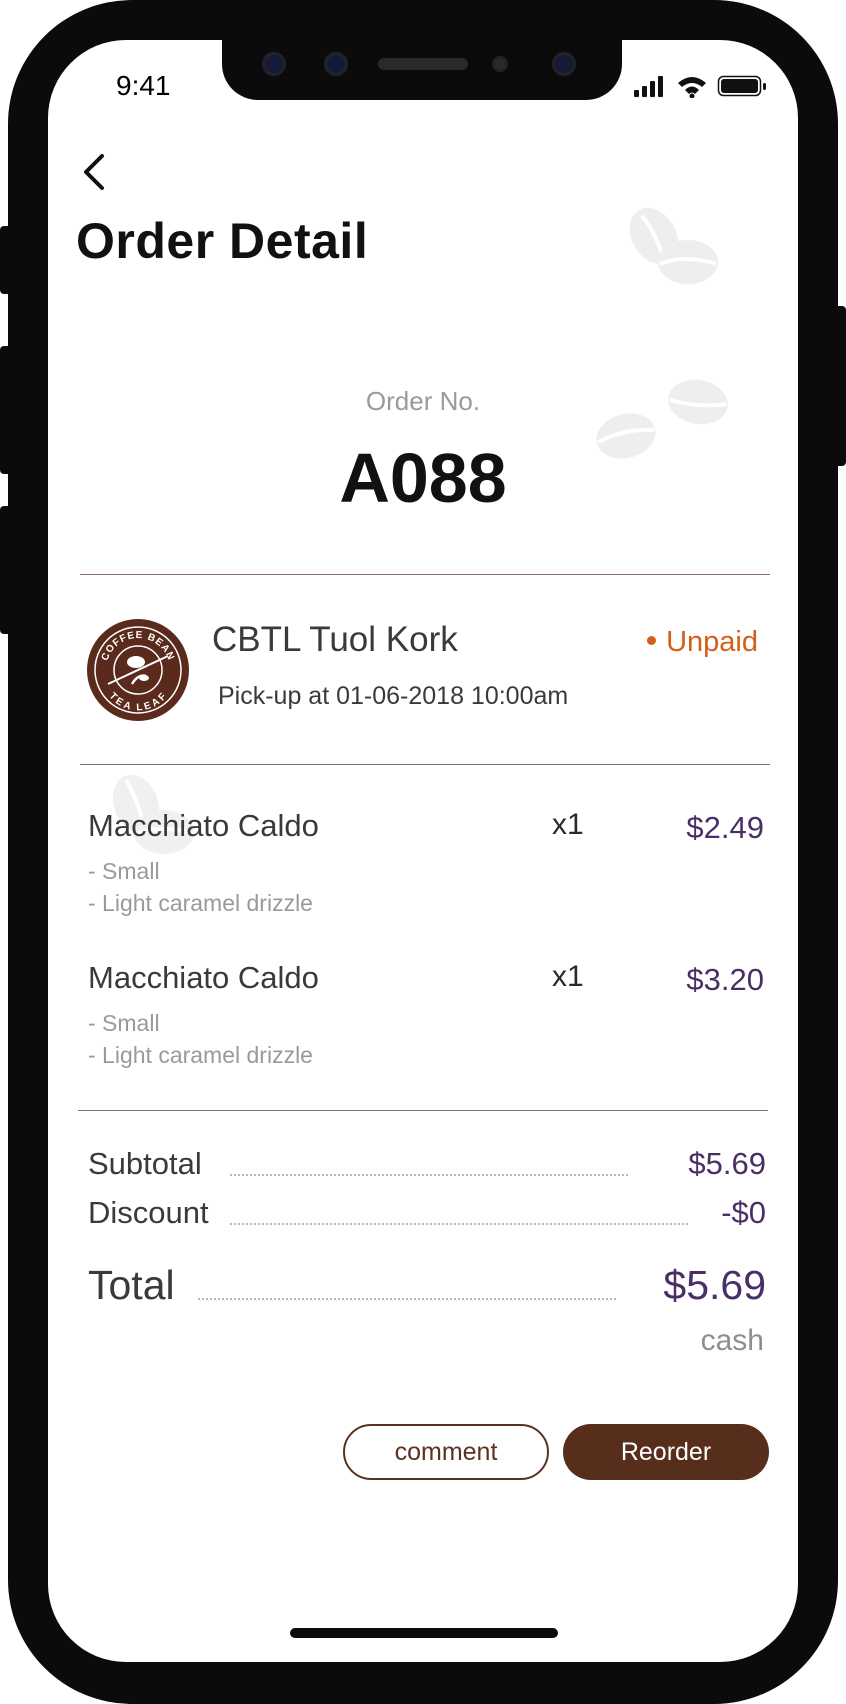 Image resolution: width=846 pixels, height=1704 pixels. What do you see at coordinates (725, 827) in the screenshot?
I see `item-price: $2.49` at bounding box center [725, 827].